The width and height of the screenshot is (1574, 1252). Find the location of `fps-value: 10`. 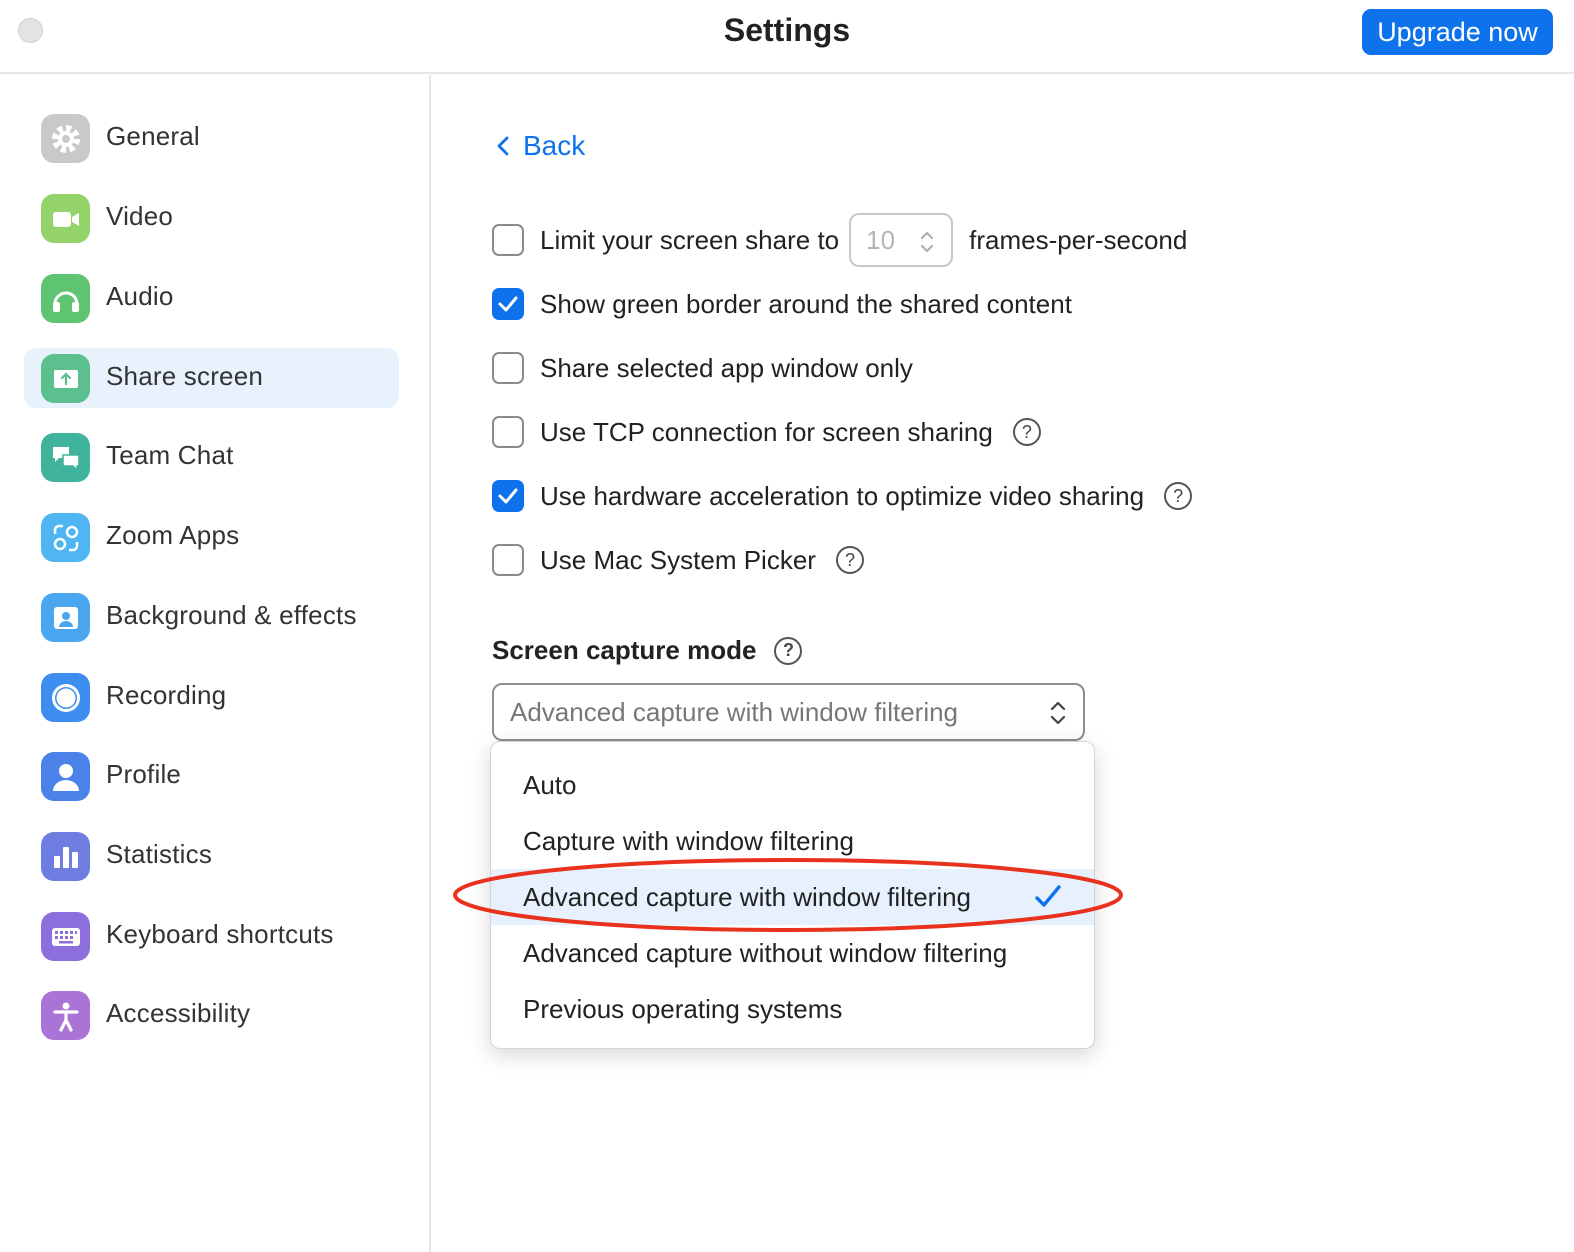

fps-value: 10 is located at coordinates (881, 239).